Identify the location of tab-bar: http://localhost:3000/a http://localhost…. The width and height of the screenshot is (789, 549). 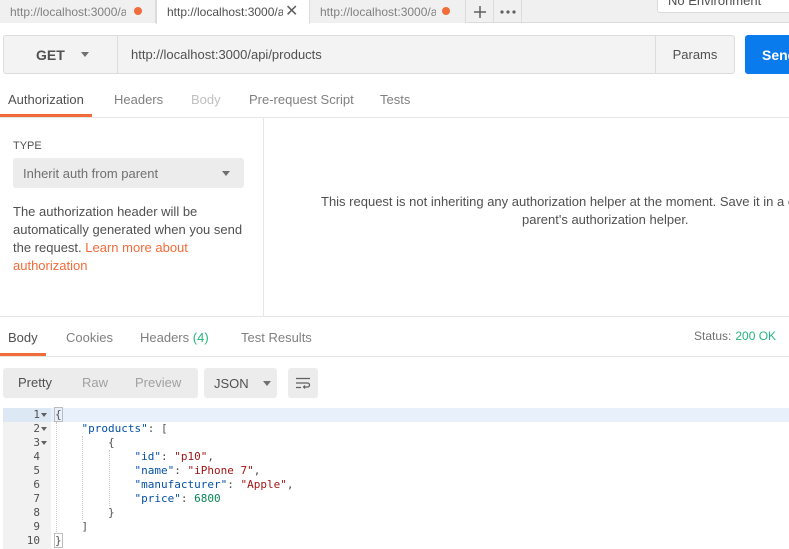
(394, 12).